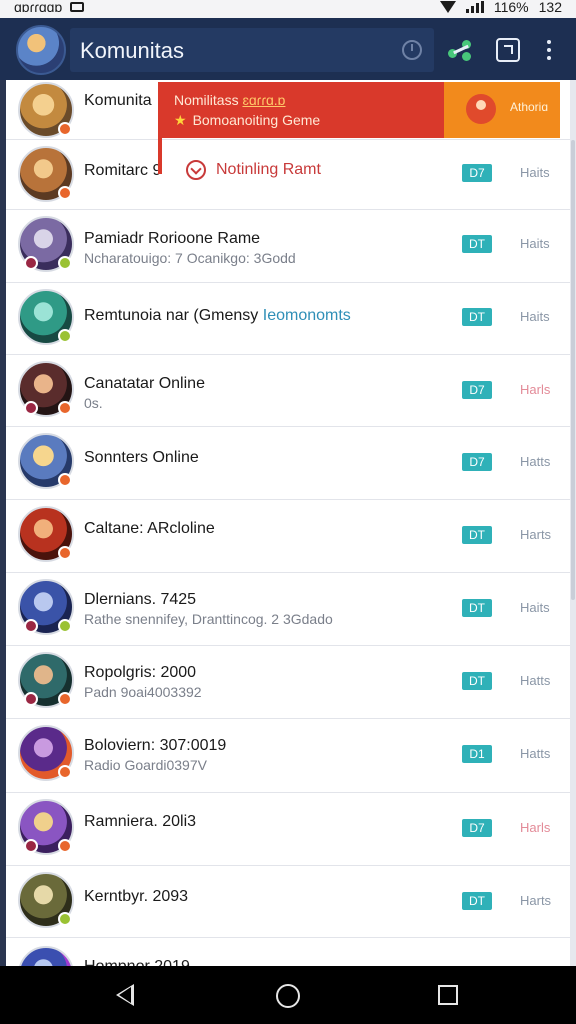  I want to click on app-bar: Komunitas, so click(288, 49).